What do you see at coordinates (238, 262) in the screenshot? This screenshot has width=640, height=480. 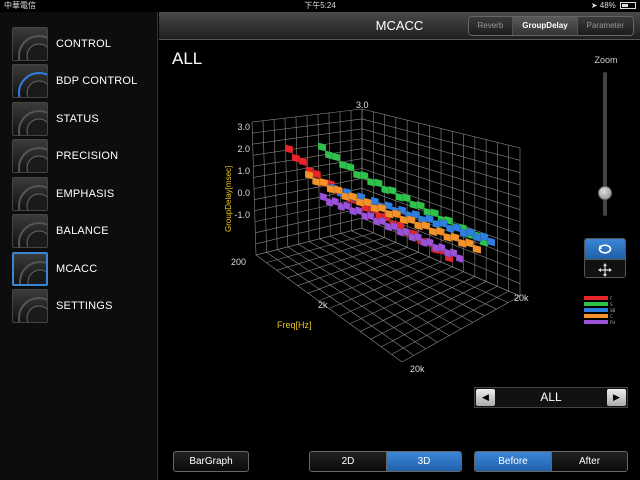 I see `freq-tick-label: 200` at bounding box center [238, 262].